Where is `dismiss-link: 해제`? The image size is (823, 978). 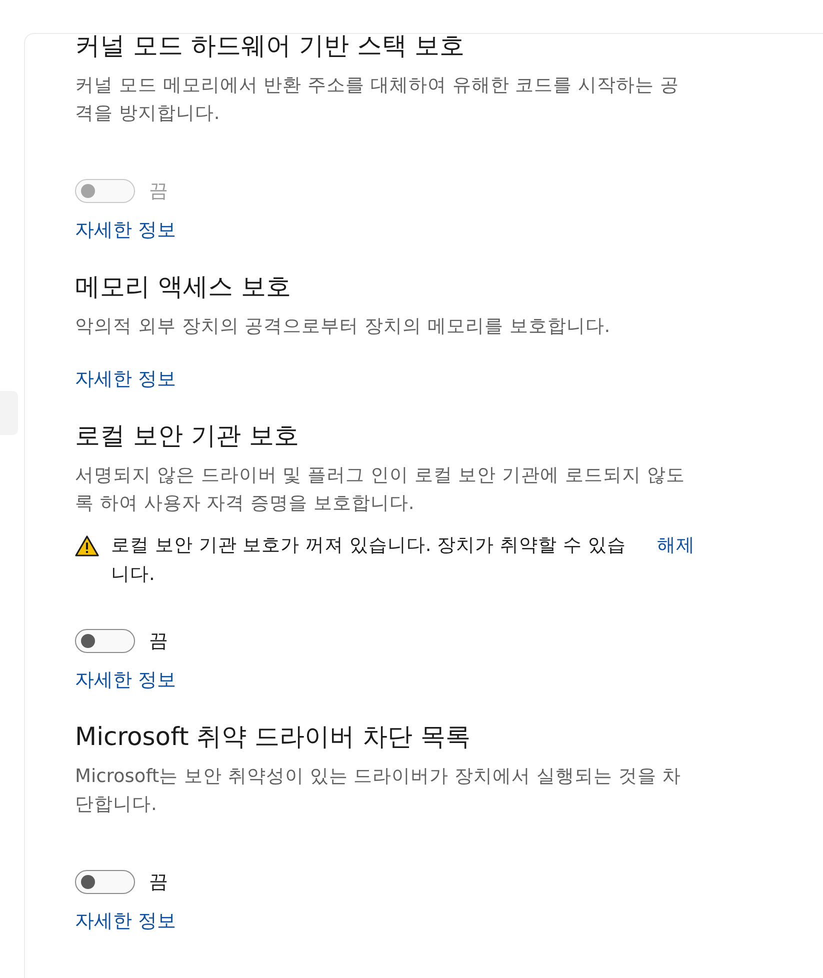
dismiss-link: 해제 is located at coordinates (676, 545).